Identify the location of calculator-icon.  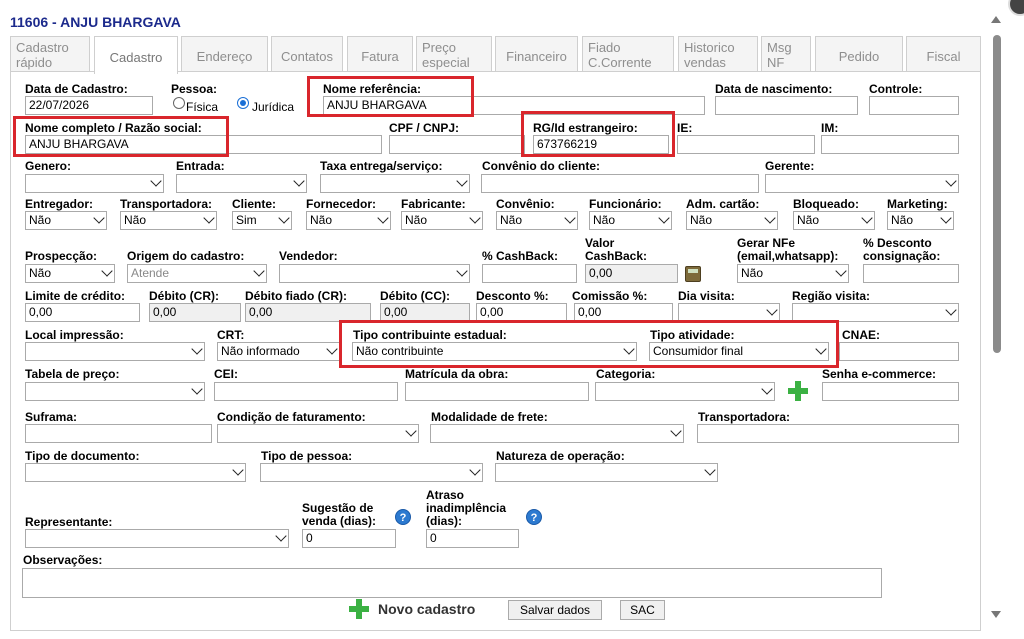
(693, 274).